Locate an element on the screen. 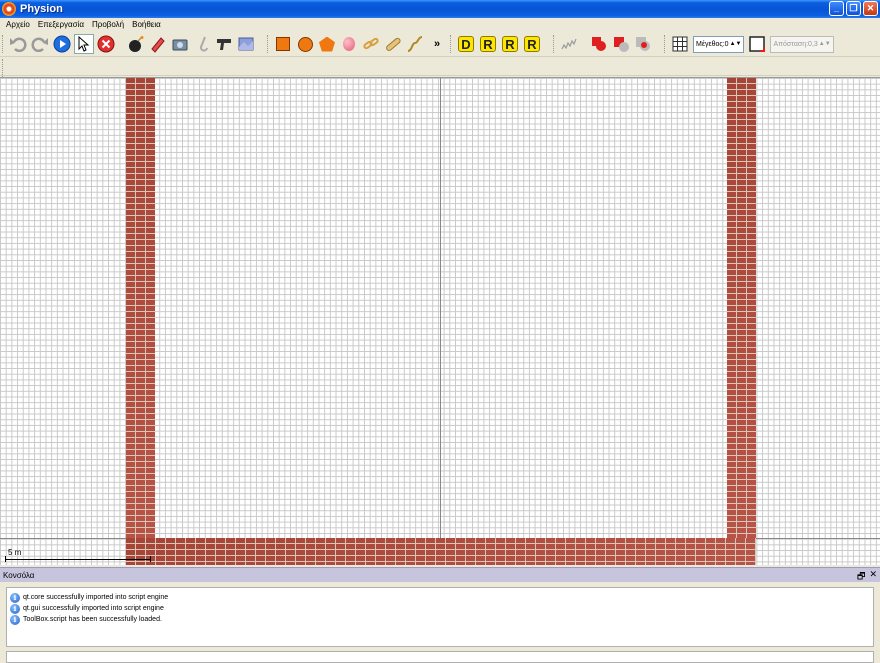 Image resolution: width=880 pixels, height=663 pixels. undo-button is located at coordinates (18, 44).